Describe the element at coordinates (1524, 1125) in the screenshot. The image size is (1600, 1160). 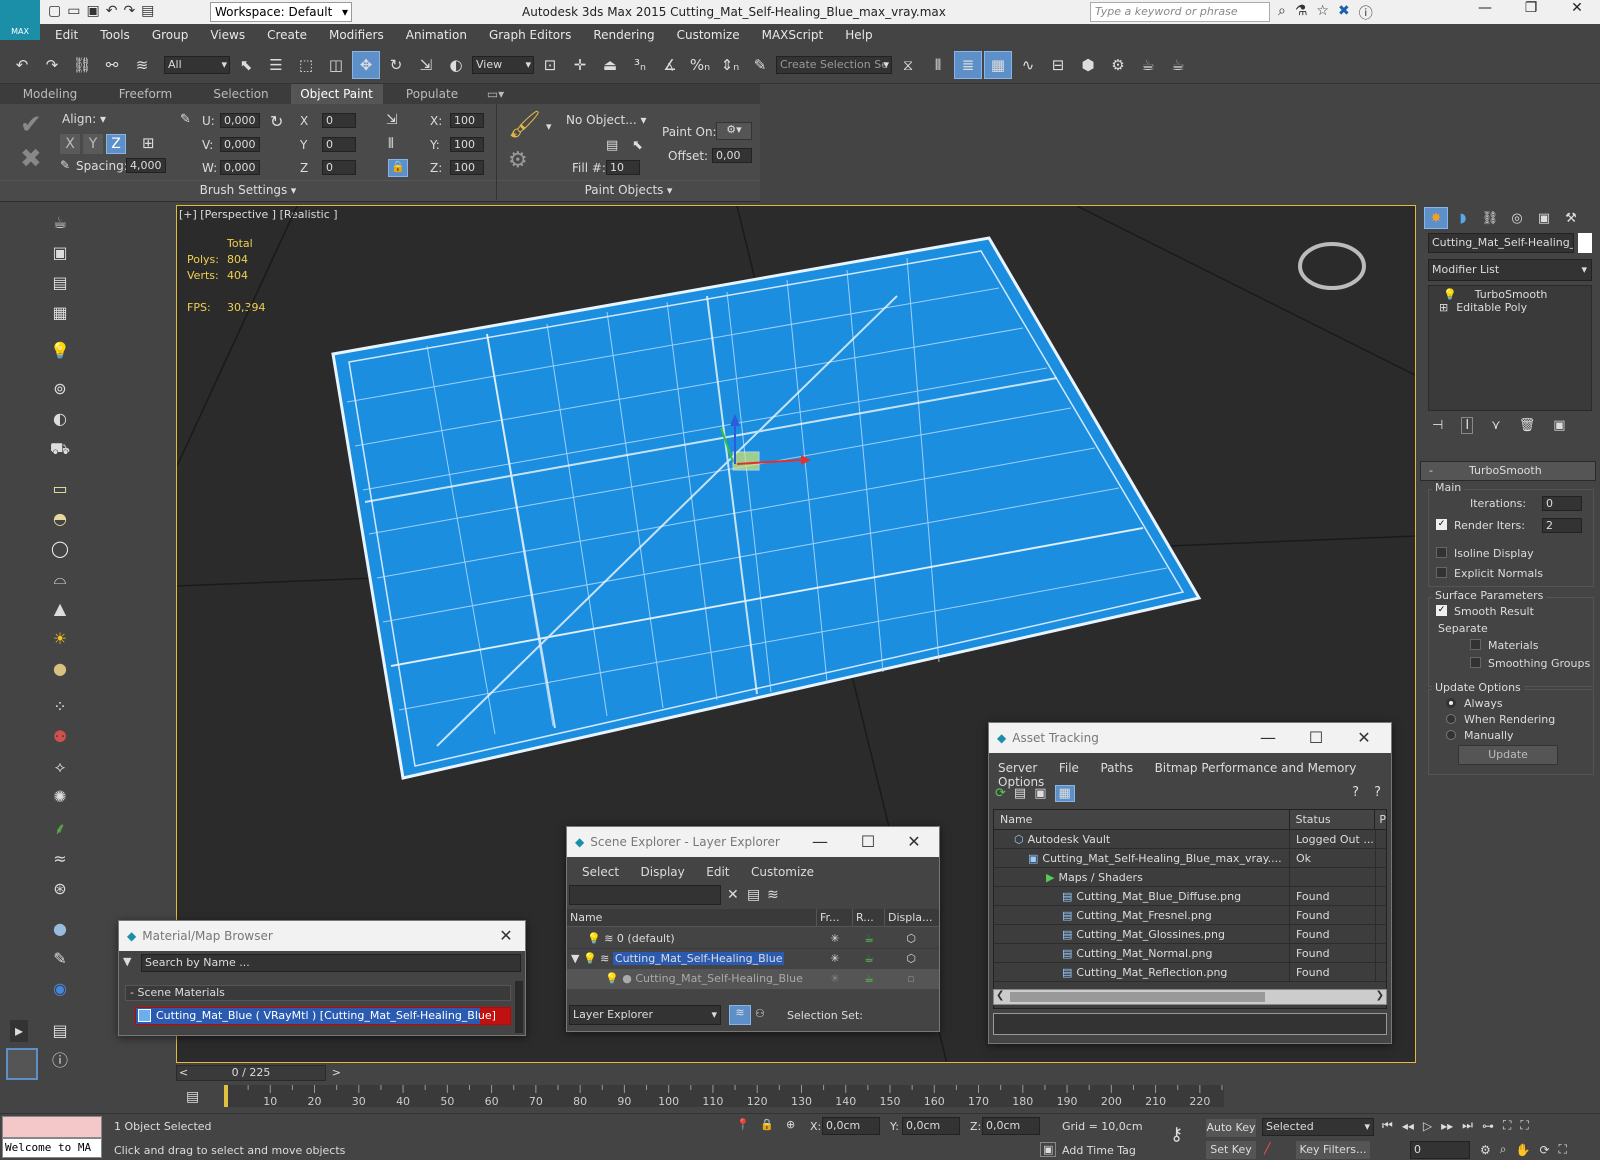
I see `zoom-all-icon: ⛶` at that location.